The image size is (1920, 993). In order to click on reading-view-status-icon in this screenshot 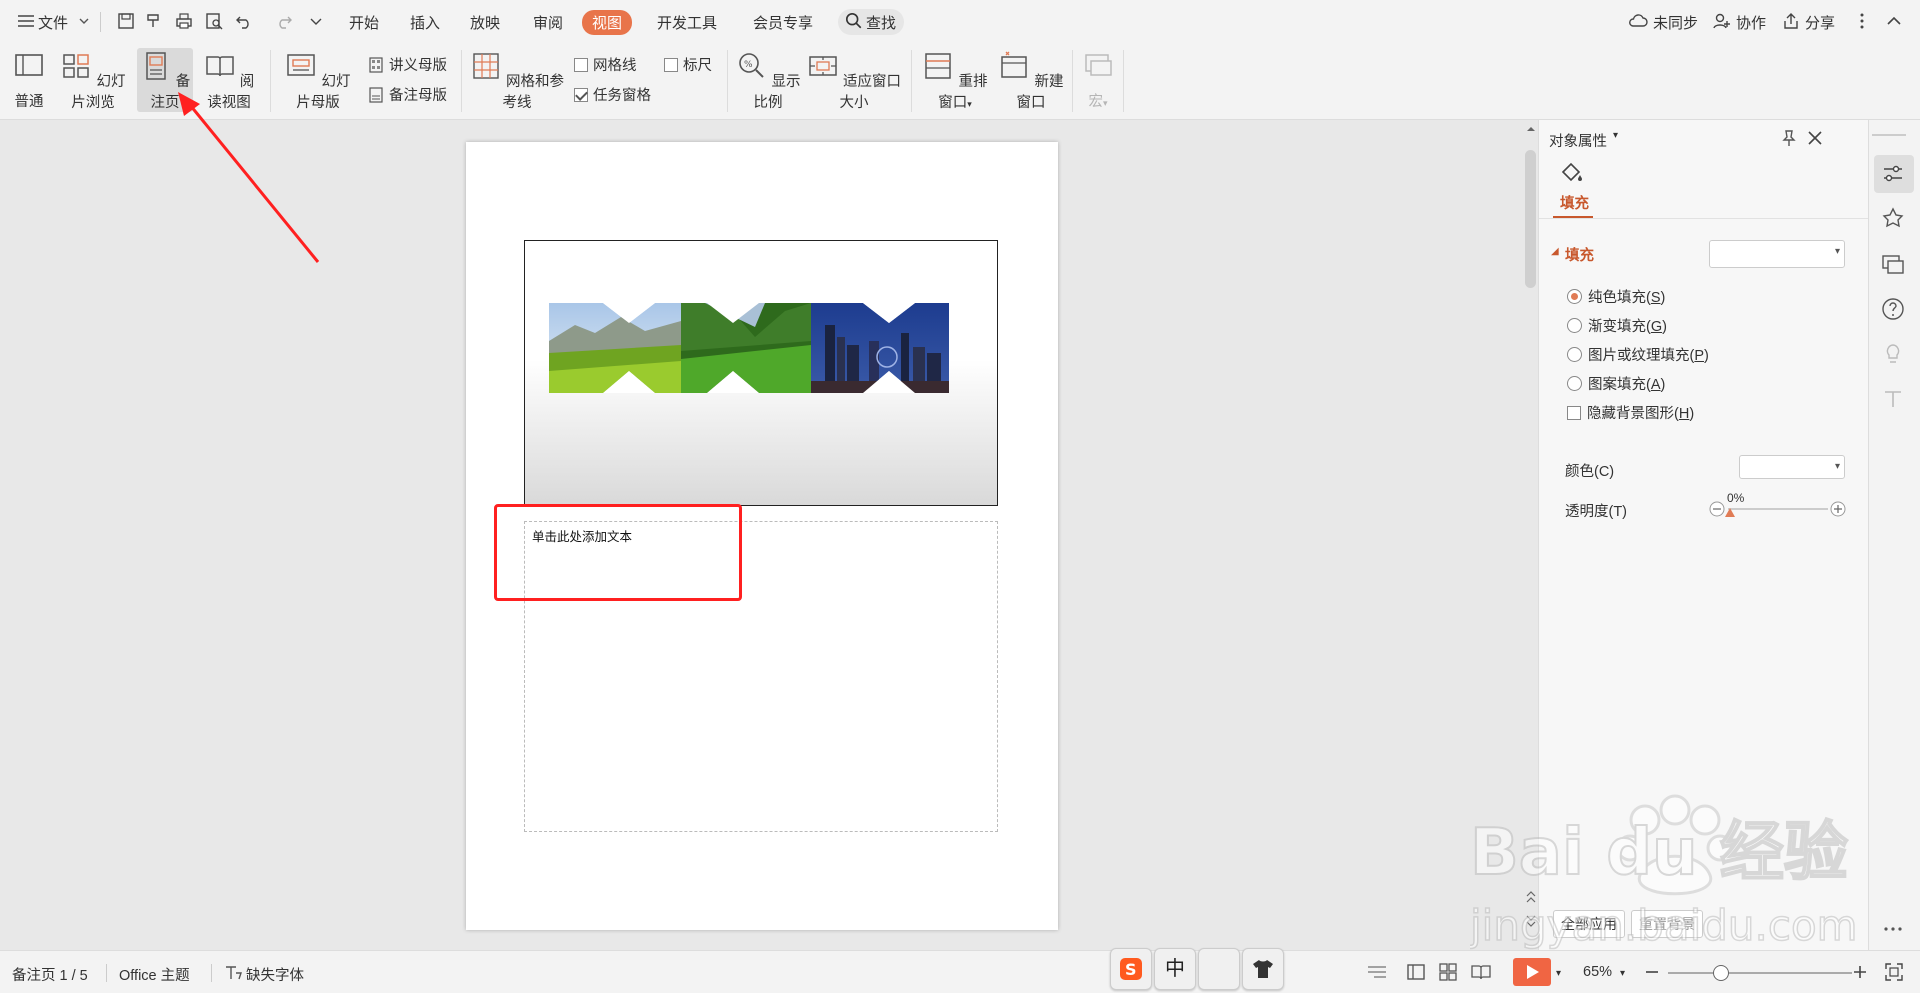, I will do `click(1481, 972)`.